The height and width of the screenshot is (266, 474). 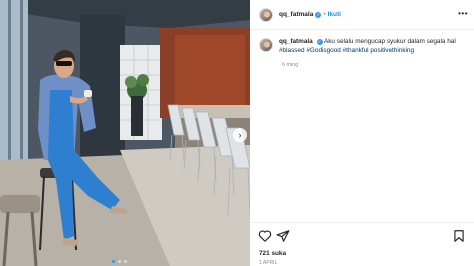 What do you see at coordinates (296, 14) in the screenshot?
I see `username-link: qq_fatmala` at bounding box center [296, 14].